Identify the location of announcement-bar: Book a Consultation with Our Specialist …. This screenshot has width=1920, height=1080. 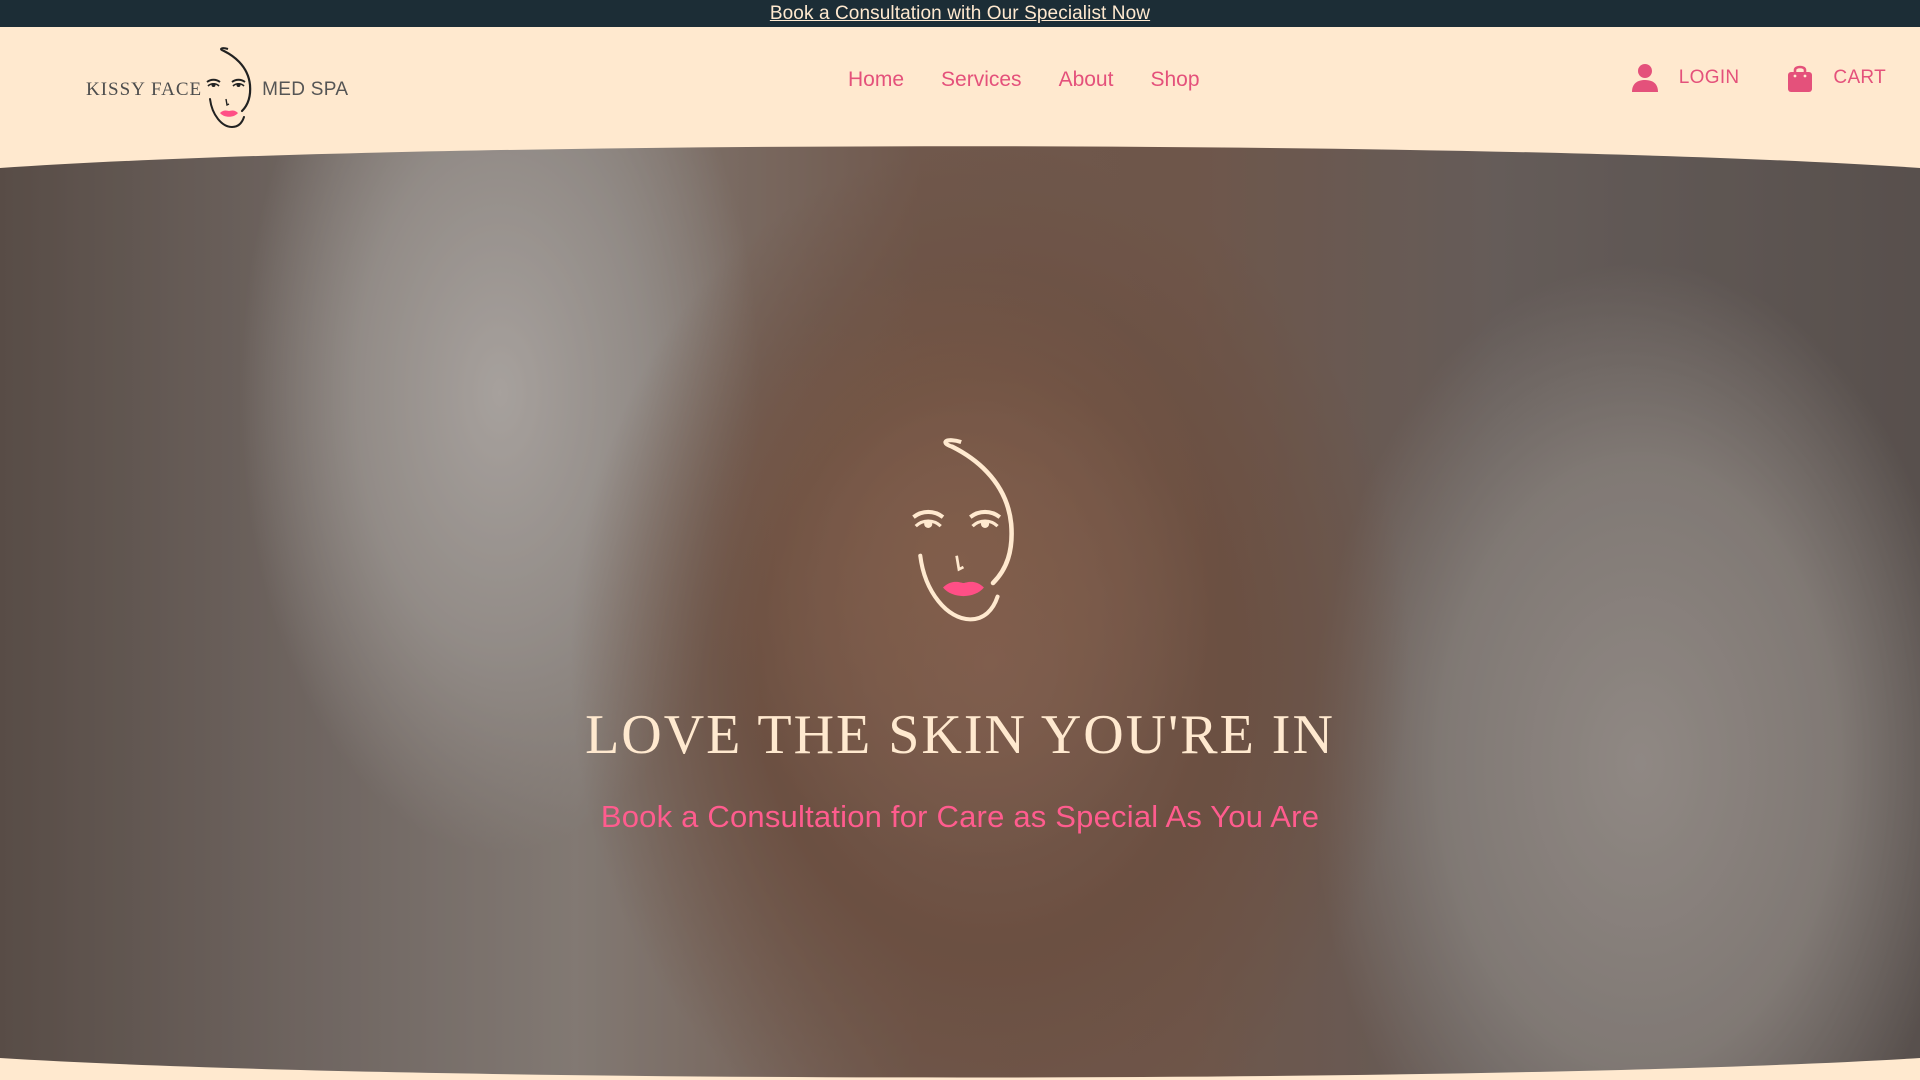
(960, 13).